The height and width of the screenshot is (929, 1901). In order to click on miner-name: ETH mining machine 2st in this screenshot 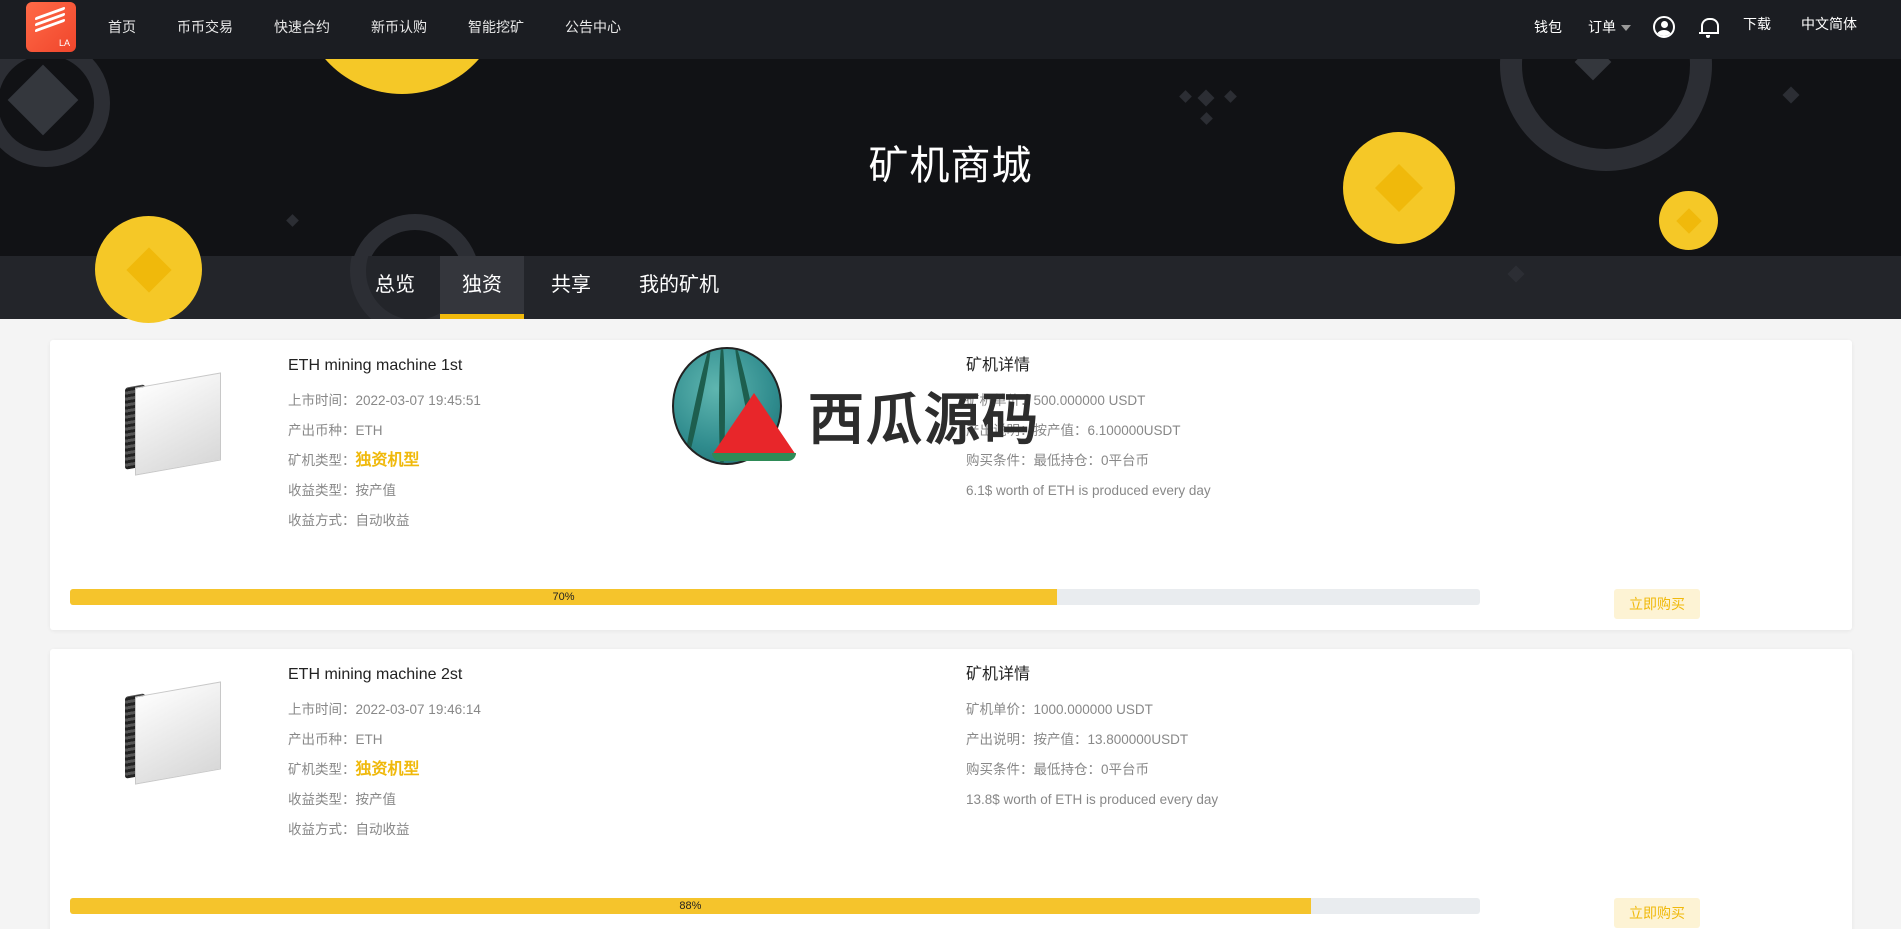, I will do `click(375, 674)`.